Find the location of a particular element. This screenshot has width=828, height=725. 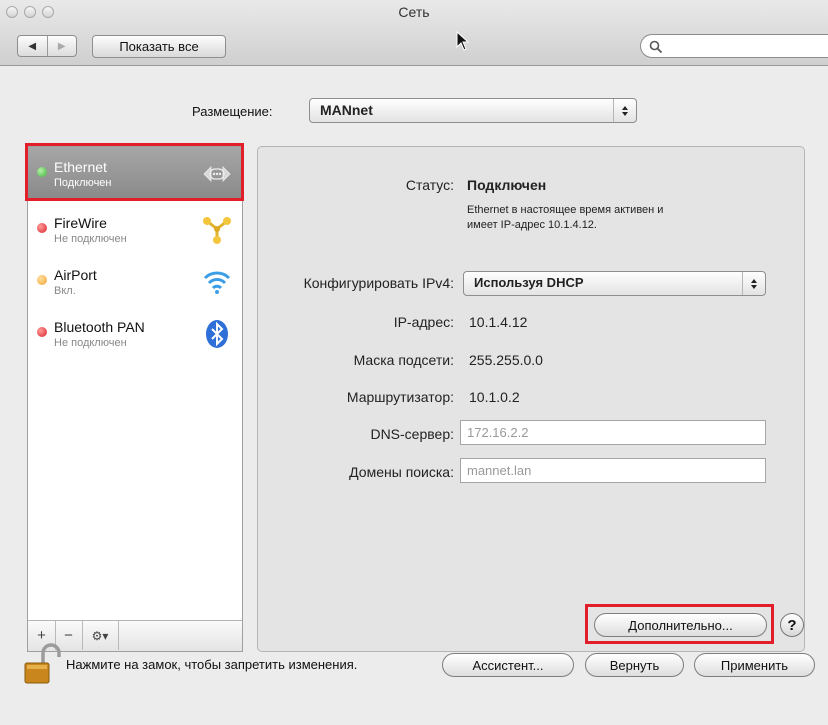

subnet-mask-label: Маска подсети: is located at coordinates (403, 360).